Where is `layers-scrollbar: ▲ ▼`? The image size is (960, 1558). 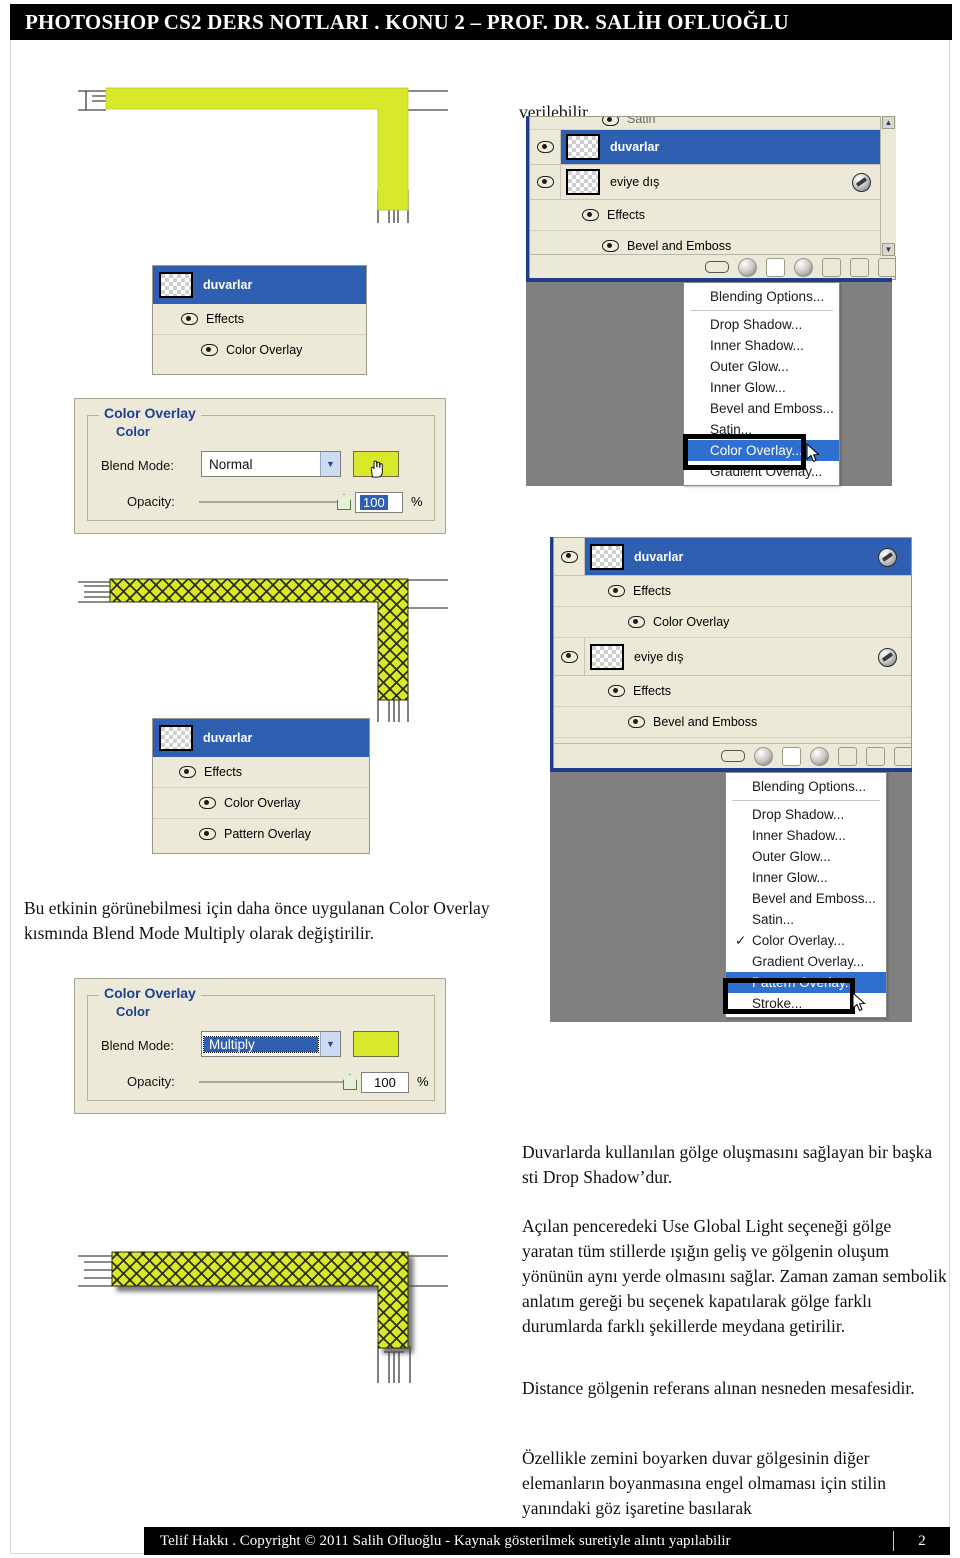
layers-scrollbar: ▲ ▼ is located at coordinates (888, 186).